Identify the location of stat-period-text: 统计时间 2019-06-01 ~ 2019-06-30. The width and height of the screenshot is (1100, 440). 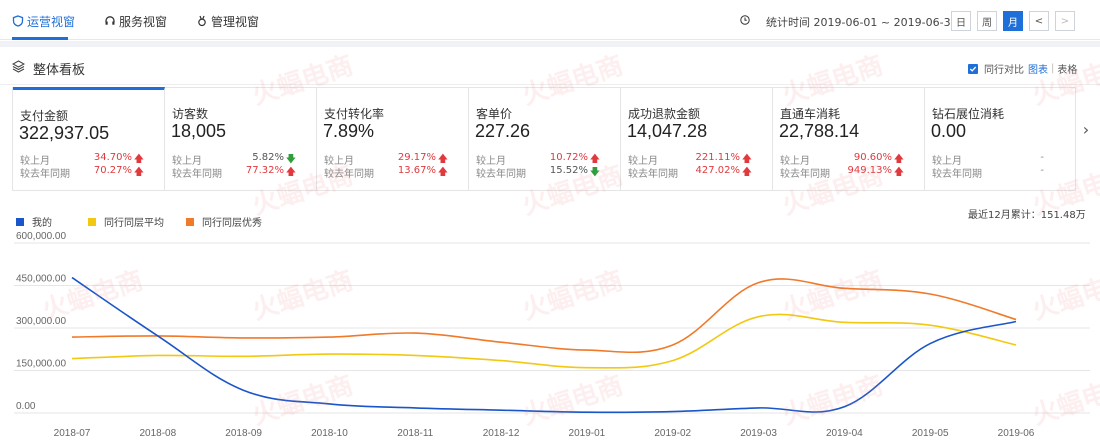
(862, 22).